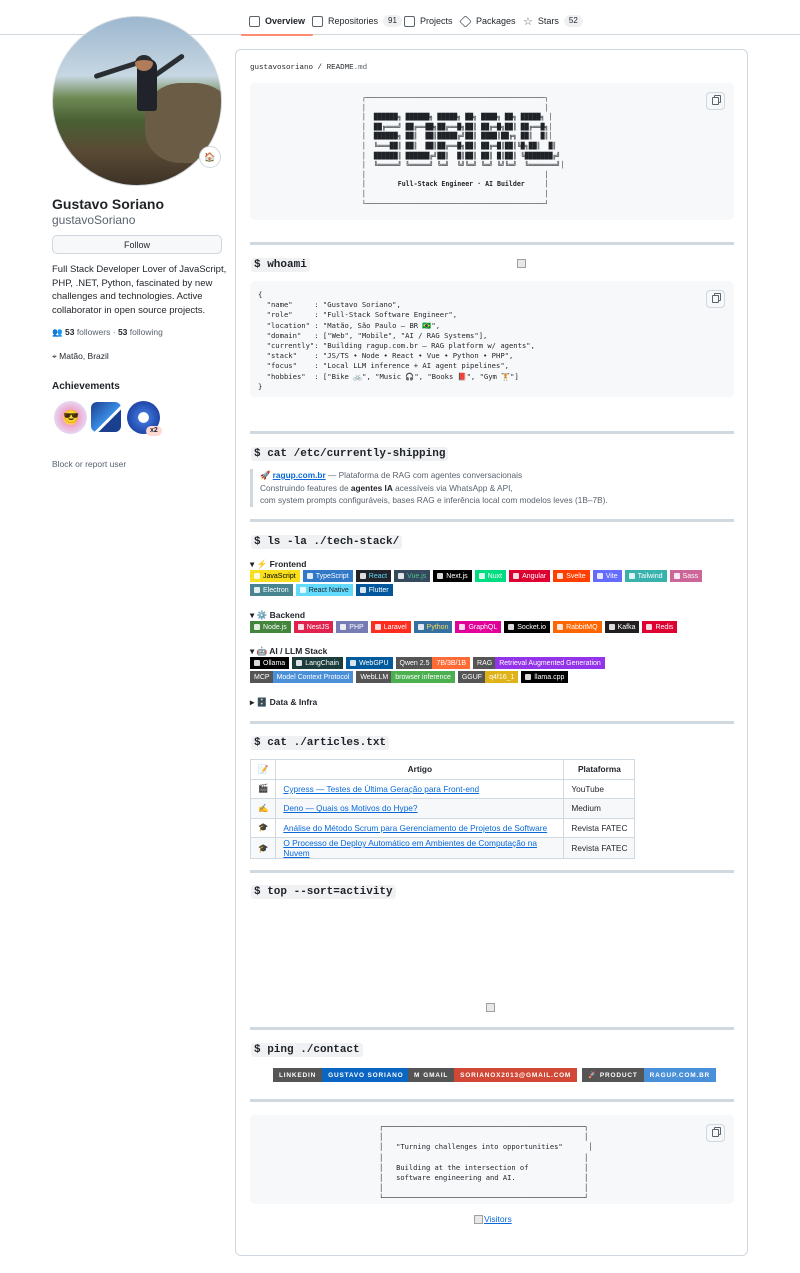 The image size is (800, 1273). What do you see at coordinates (106, 417) in the screenshot?
I see `achievement-pull-shark` at bounding box center [106, 417].